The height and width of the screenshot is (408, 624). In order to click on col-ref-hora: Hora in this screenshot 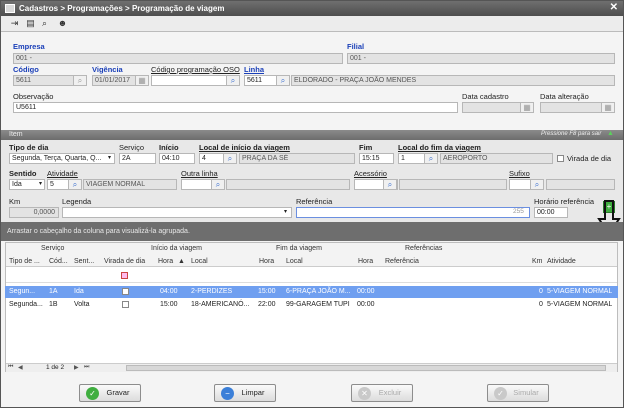, I will do `click(365, 261)`.